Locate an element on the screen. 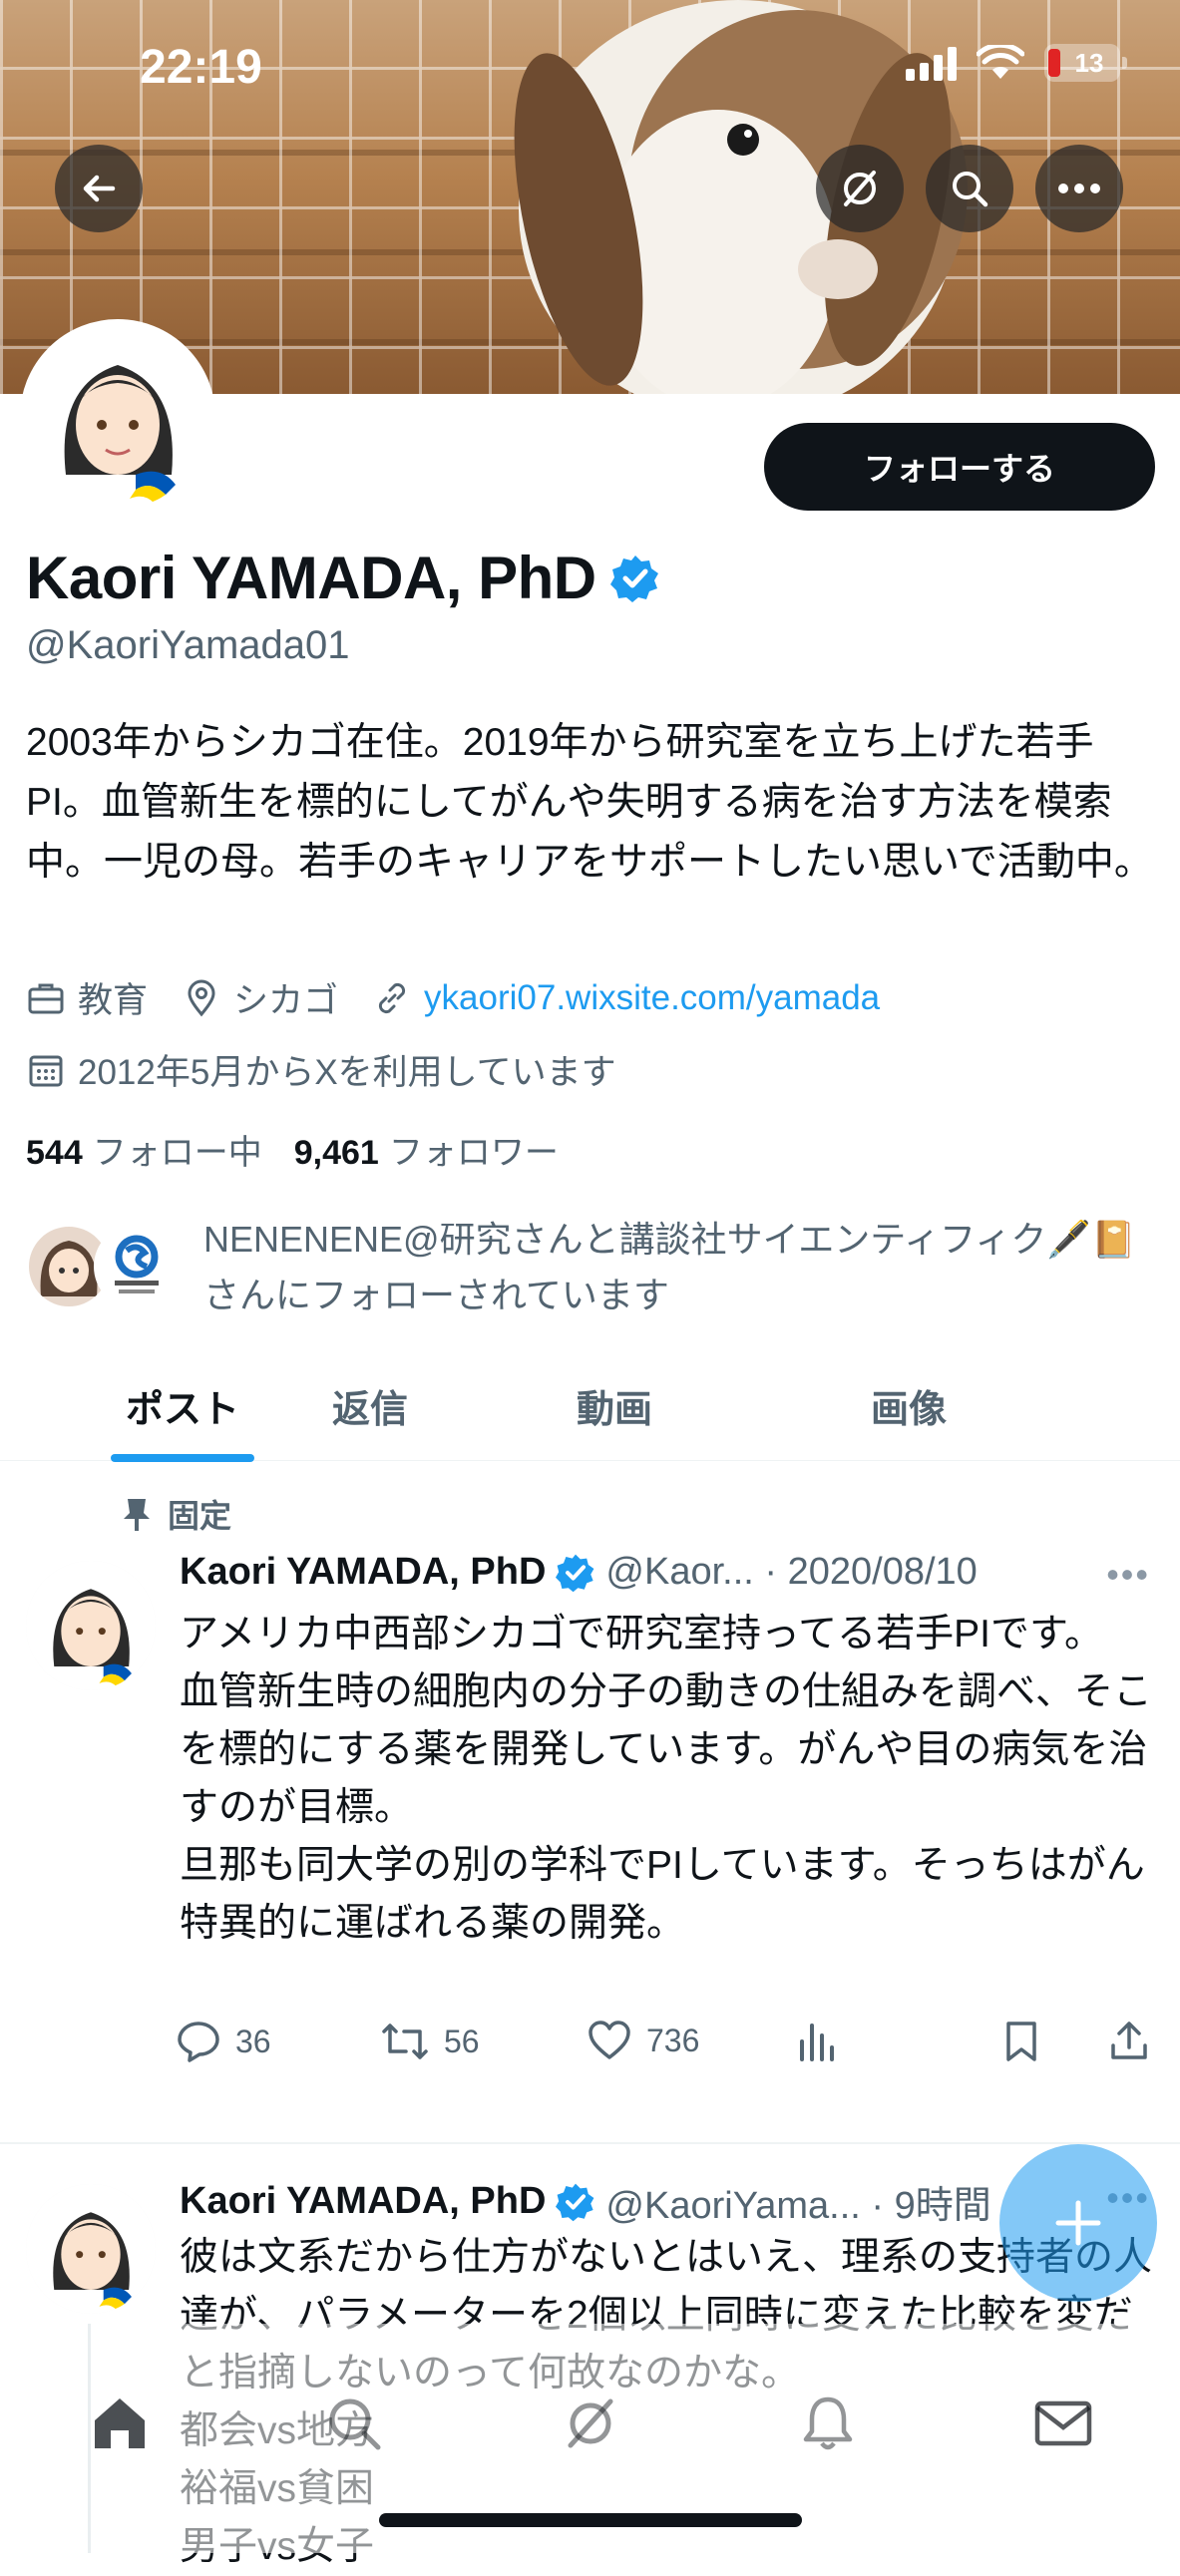 This screenshot has height=2576, width=1180. profile-avatar is located at coordinates (117, 417).